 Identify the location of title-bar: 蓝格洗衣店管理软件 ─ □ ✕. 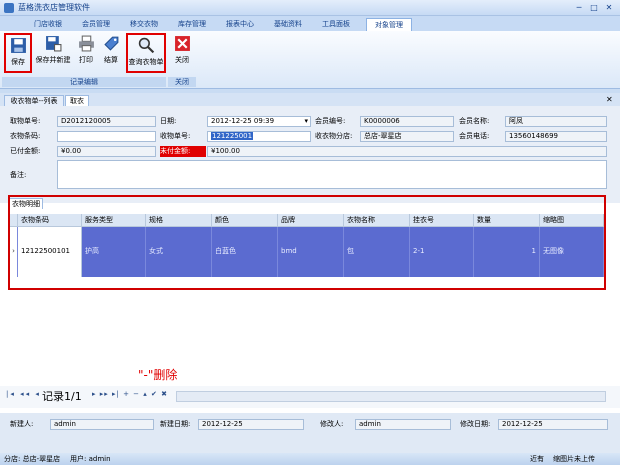
(310, 8).